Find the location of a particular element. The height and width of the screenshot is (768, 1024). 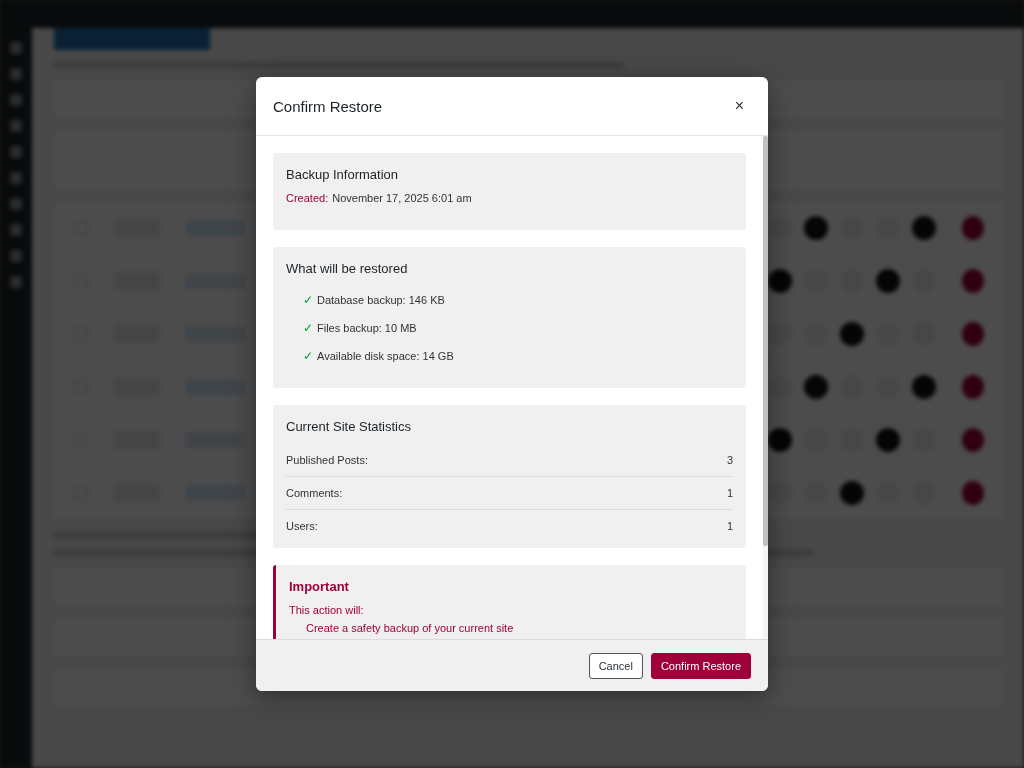

field-label: Created: is located at coordinates (307, 198).